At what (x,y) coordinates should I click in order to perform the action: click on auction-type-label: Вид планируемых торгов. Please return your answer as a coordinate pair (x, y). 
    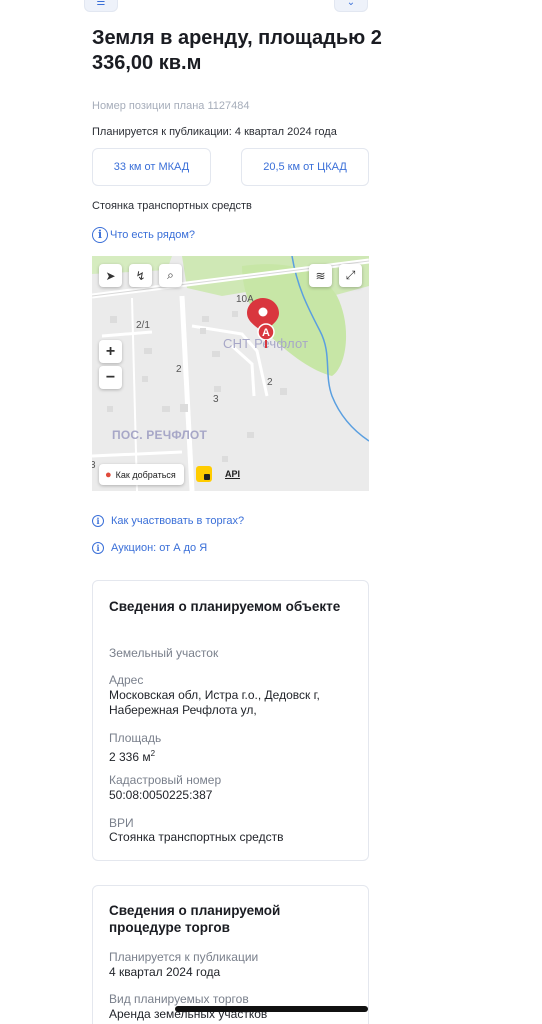
    Looking at the image, I should click on (179, 999).